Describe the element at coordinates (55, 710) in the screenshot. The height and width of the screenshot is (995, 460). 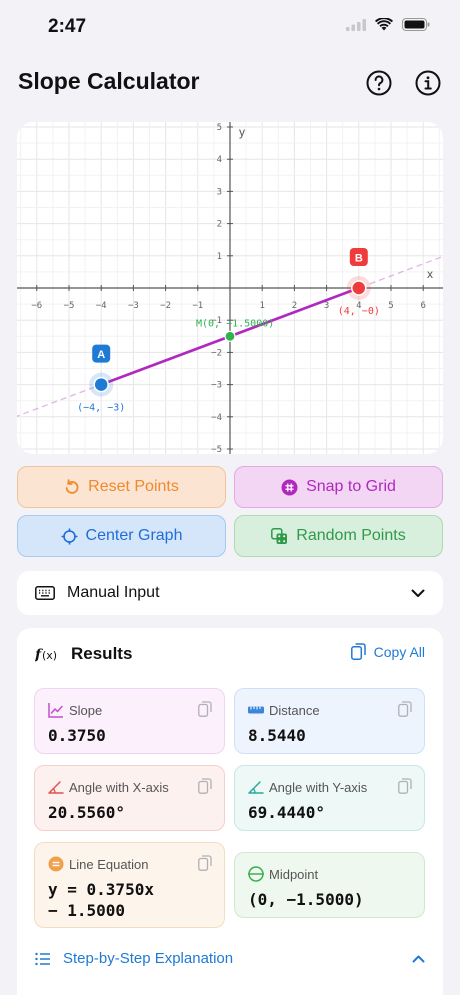
I see `trend-chart-icon` at that location.